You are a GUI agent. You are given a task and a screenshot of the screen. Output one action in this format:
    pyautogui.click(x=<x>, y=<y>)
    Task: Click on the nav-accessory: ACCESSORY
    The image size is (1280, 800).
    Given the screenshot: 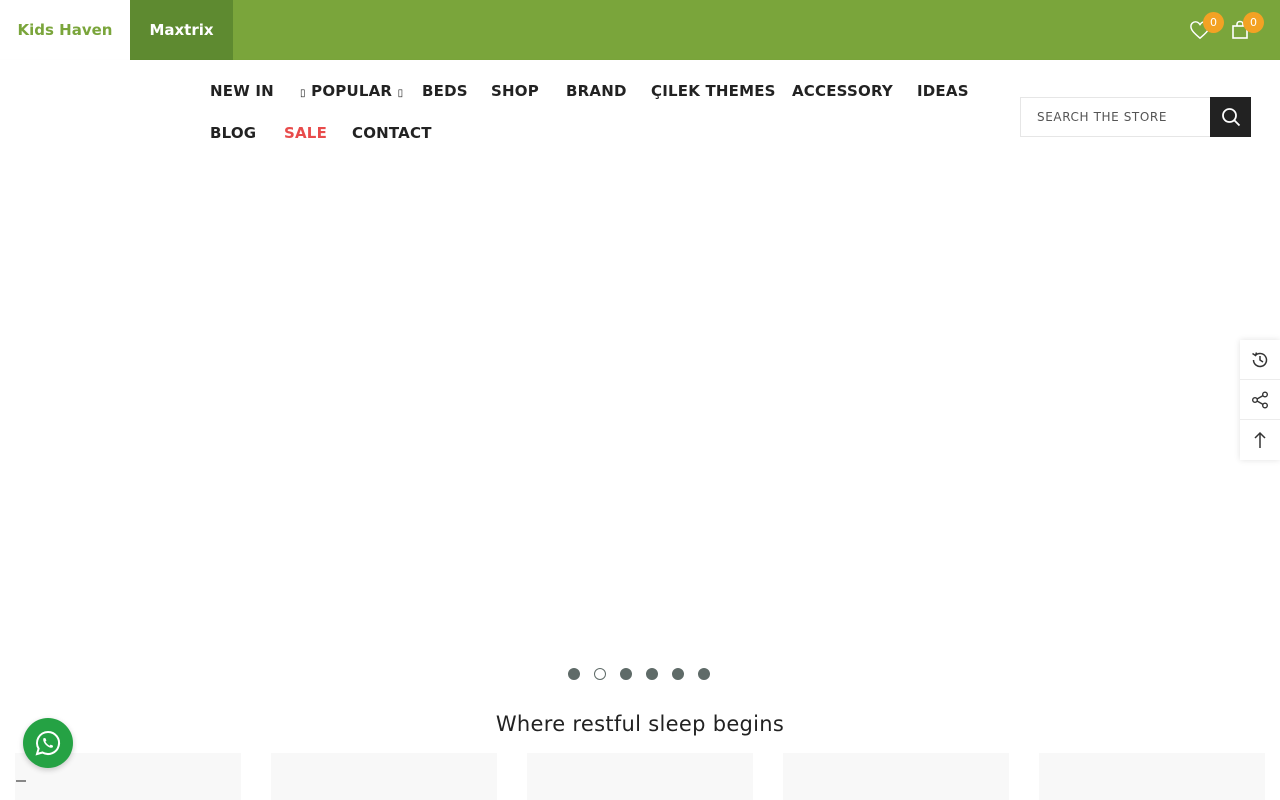 What is the action you would take?
    pyautogui.click(x=842, y=91)
    